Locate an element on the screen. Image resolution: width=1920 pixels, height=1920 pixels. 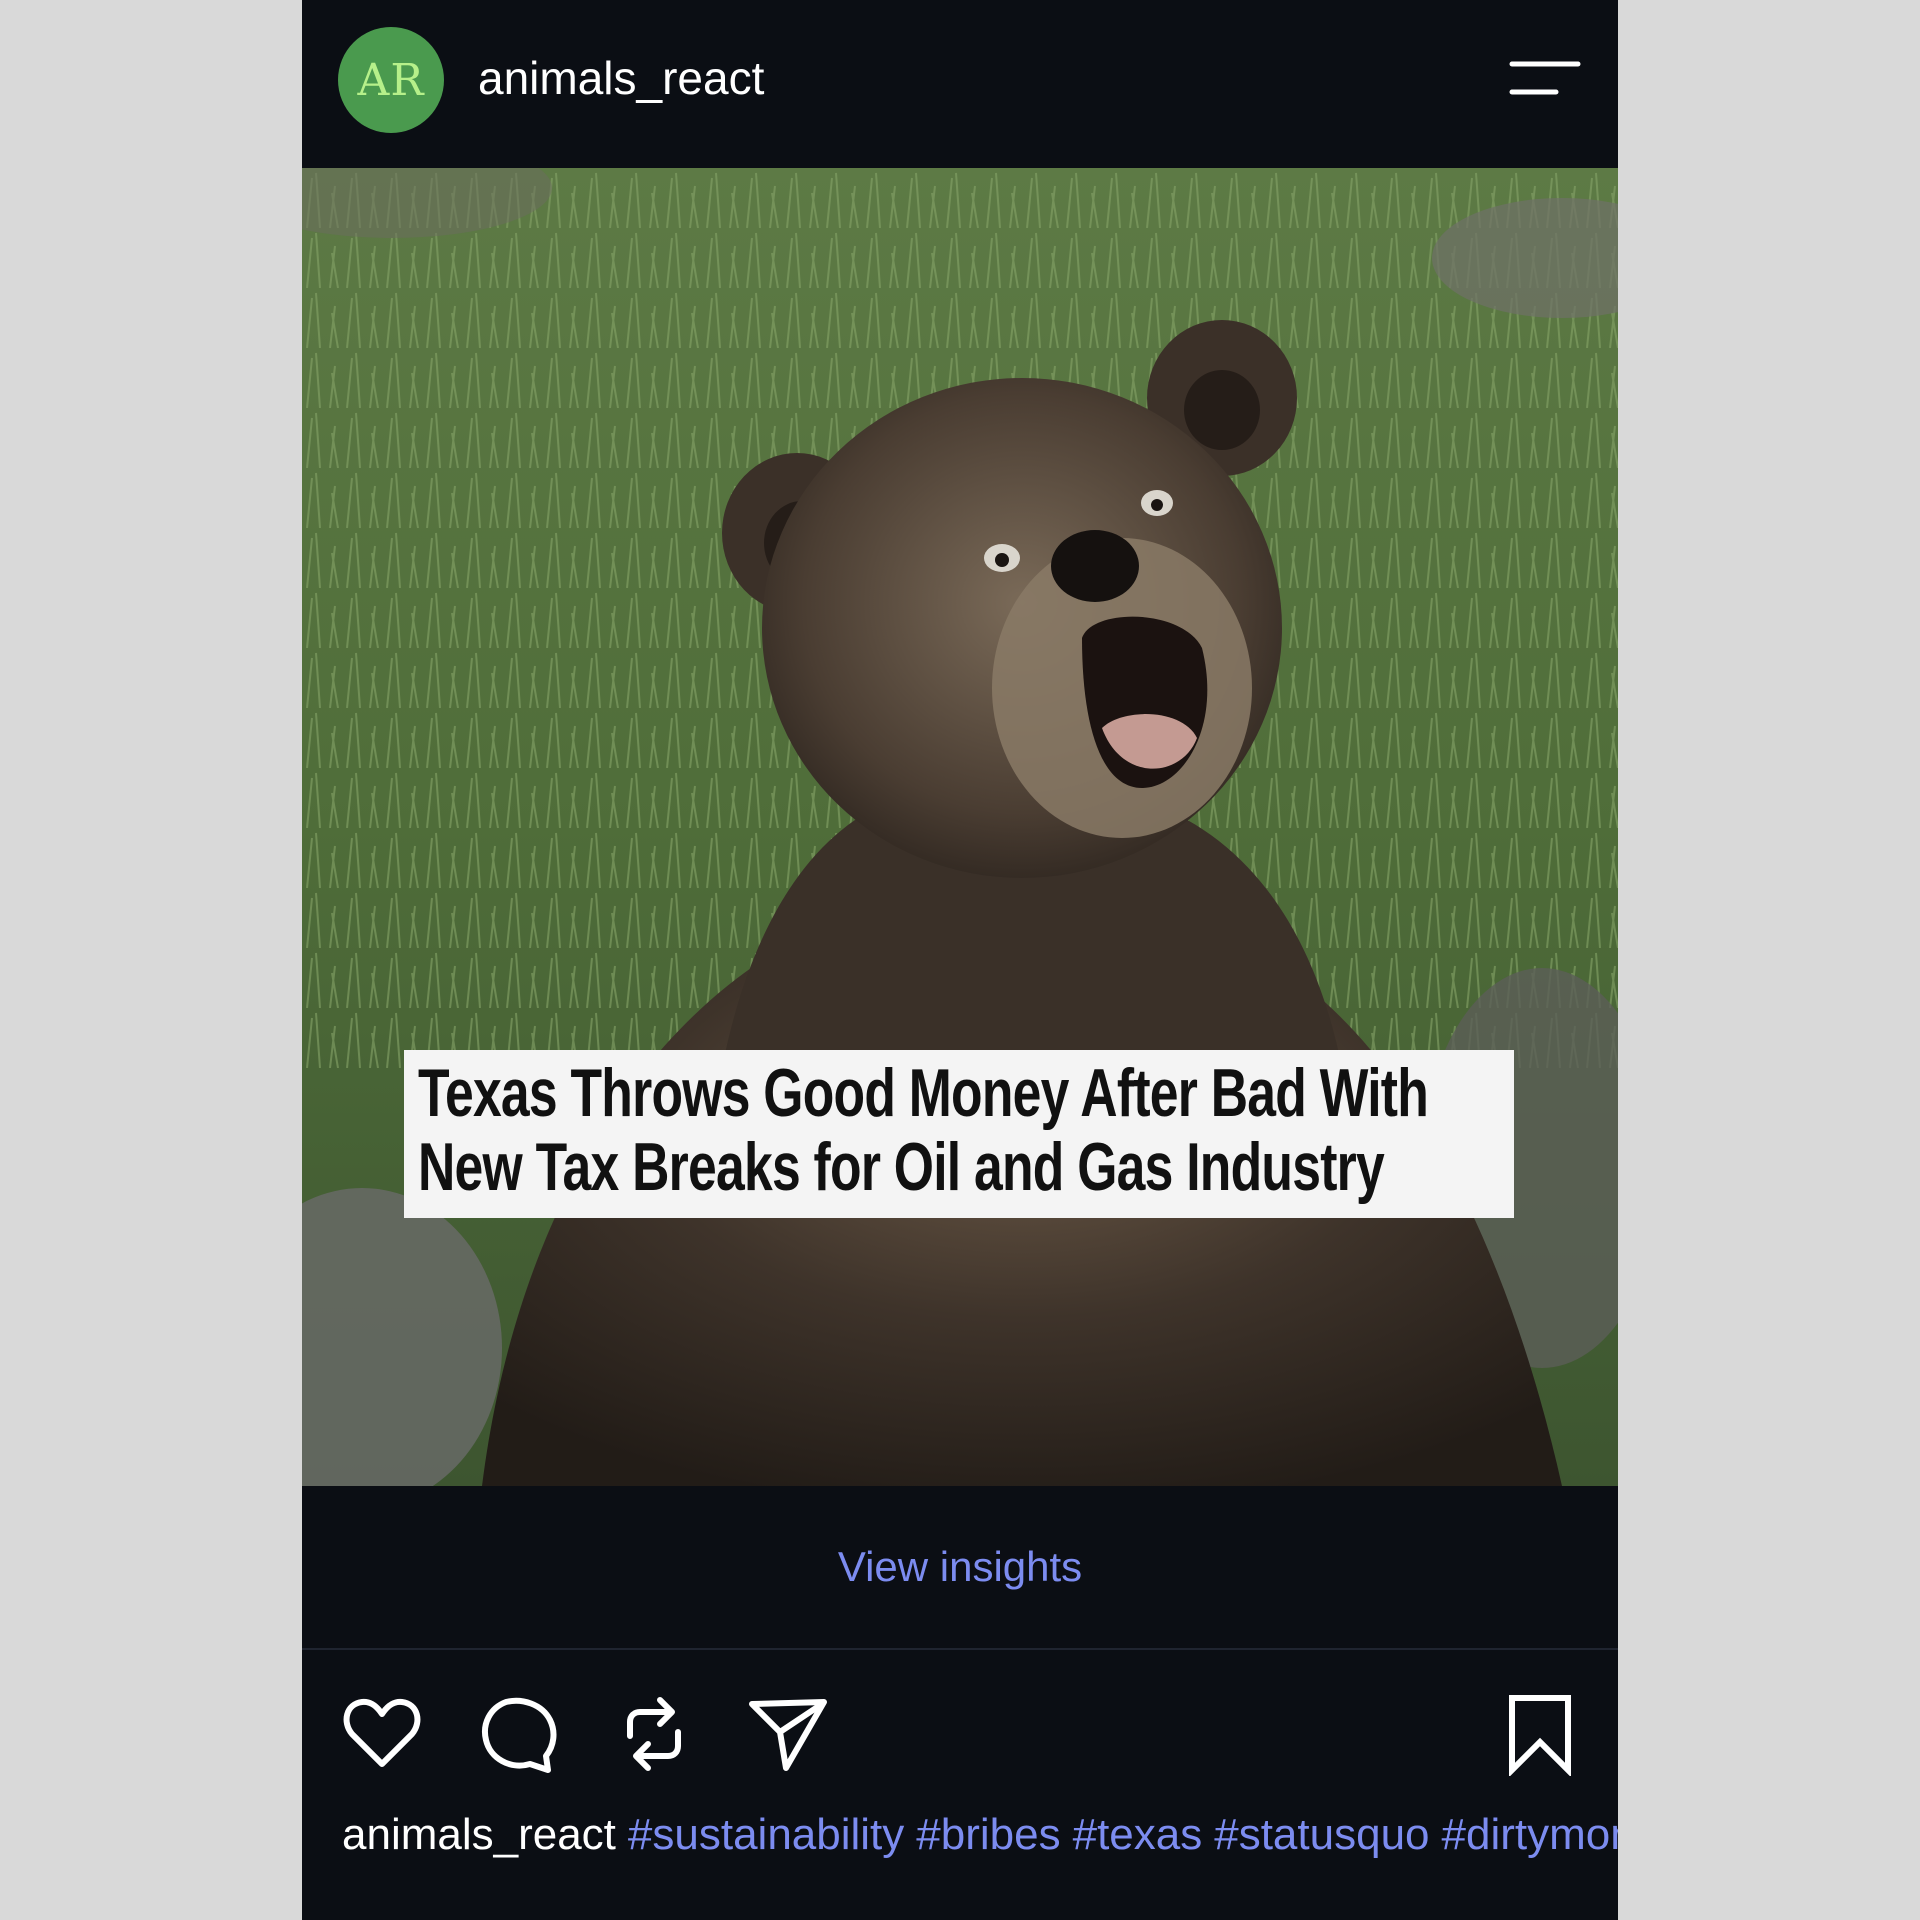
hashtag-sustainability: #sustainability is located at coordinates (766, 1834).